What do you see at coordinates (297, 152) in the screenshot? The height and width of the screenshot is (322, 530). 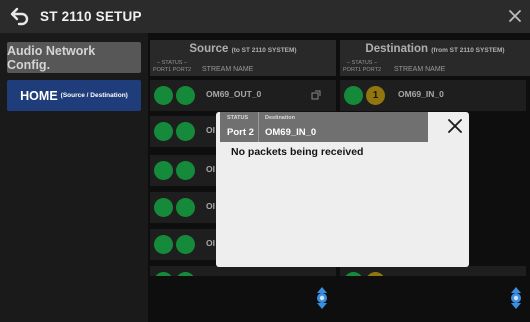 I see `popup-message: No packets being received` at bounding box center [297, 152].